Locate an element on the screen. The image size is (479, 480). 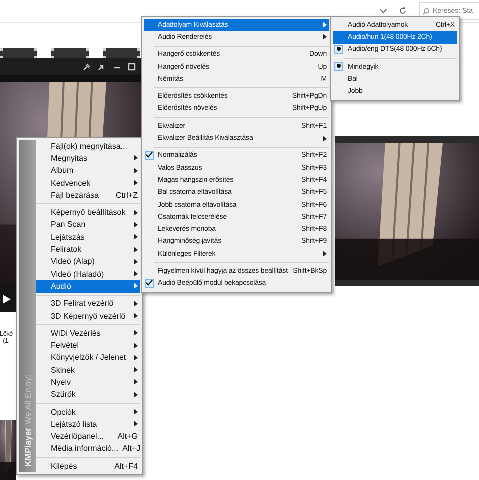
menu-item: Felvétel is located at coordinates (88, 345).